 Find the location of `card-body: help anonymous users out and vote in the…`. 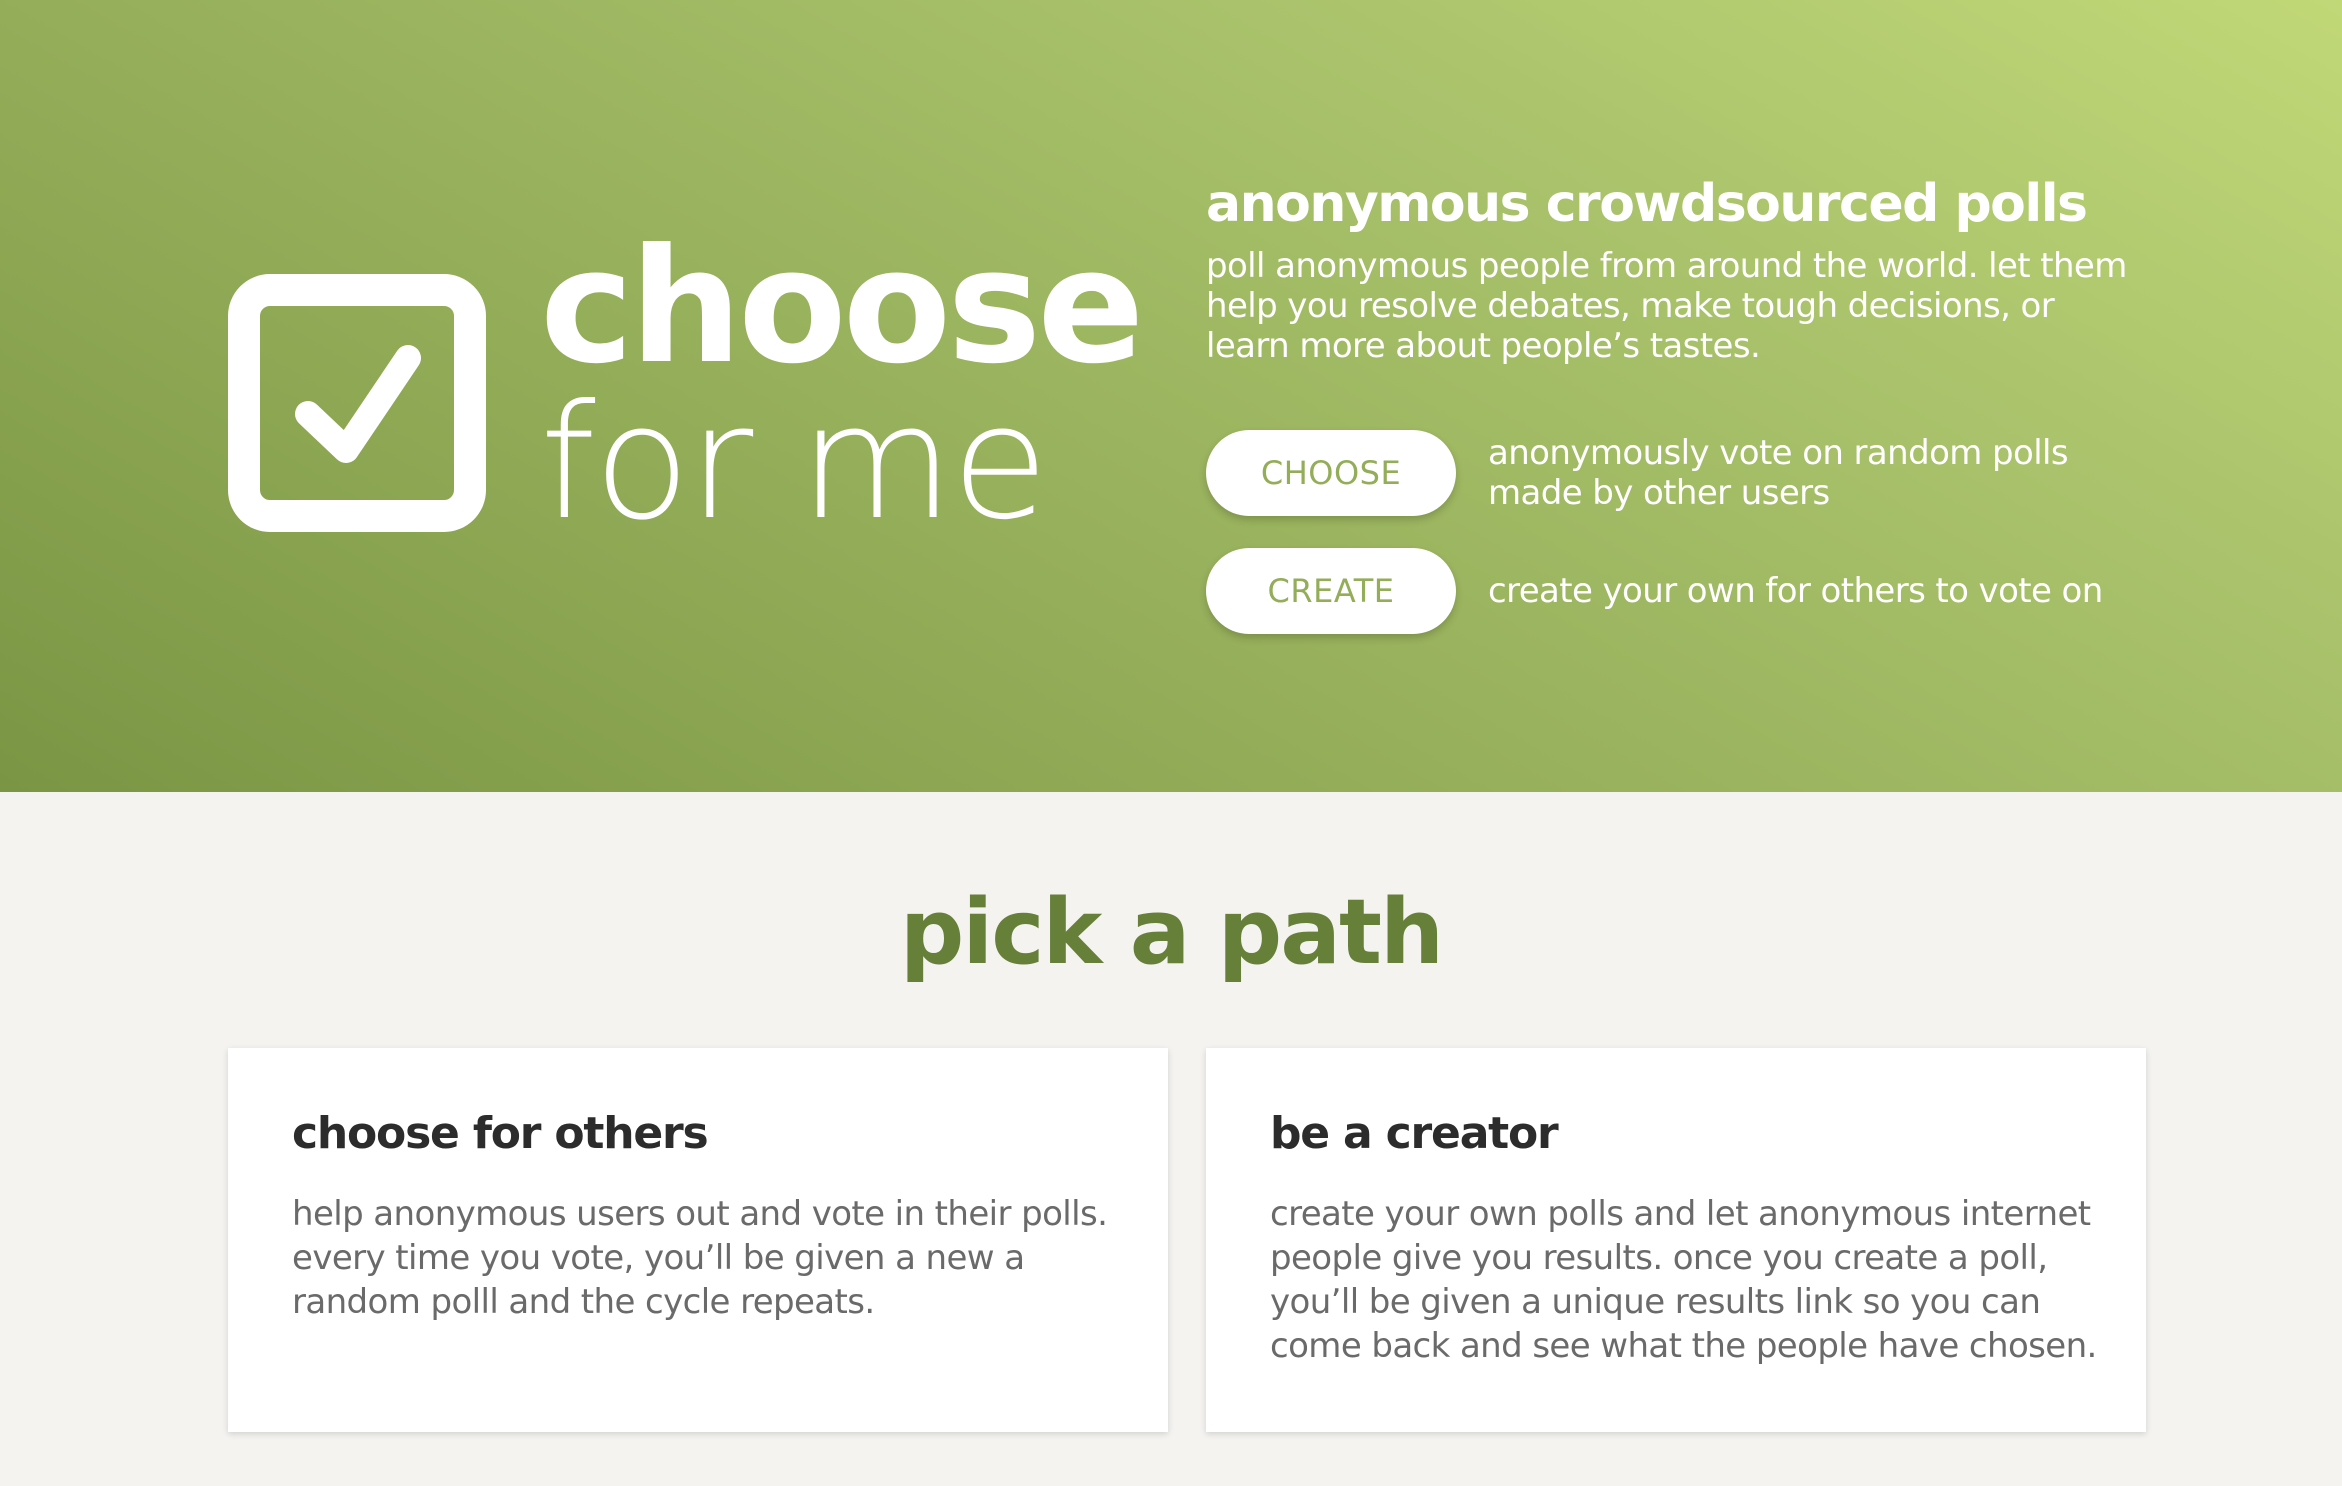

card-body: help anonymous users out and vote in the… is located at coordinates (700, 1258).